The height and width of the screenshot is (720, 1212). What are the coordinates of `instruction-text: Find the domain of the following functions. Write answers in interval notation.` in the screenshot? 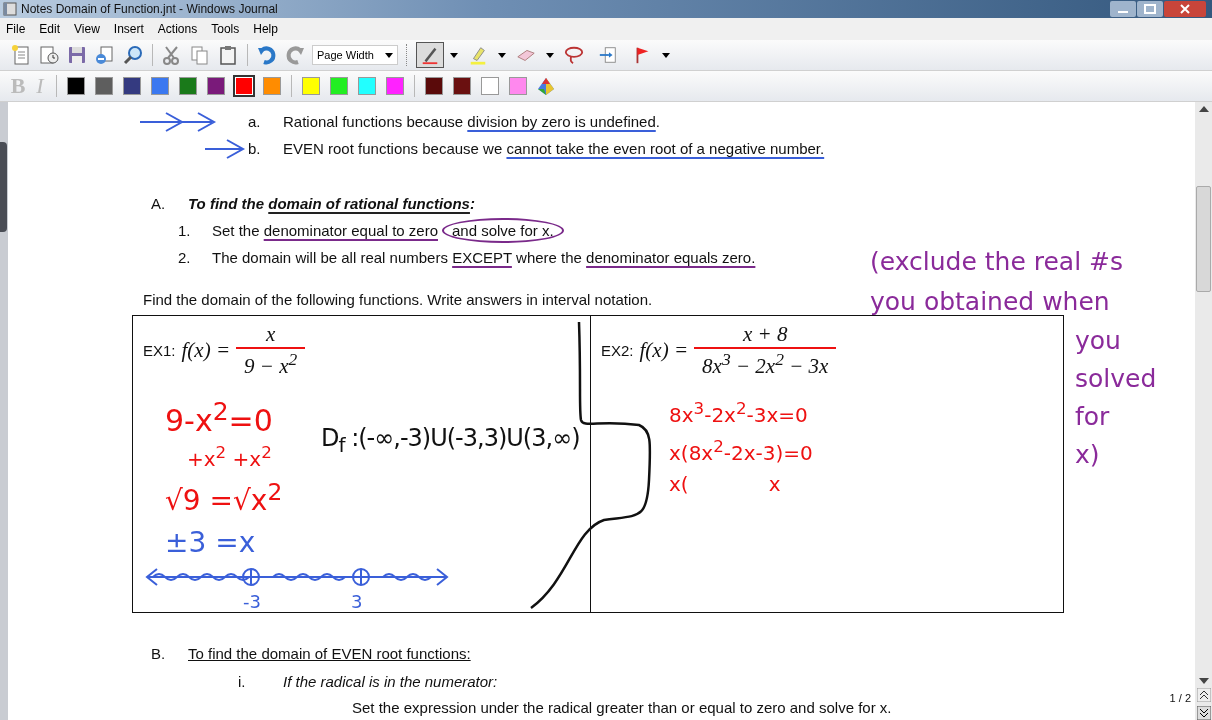 It's located at (398, 300).